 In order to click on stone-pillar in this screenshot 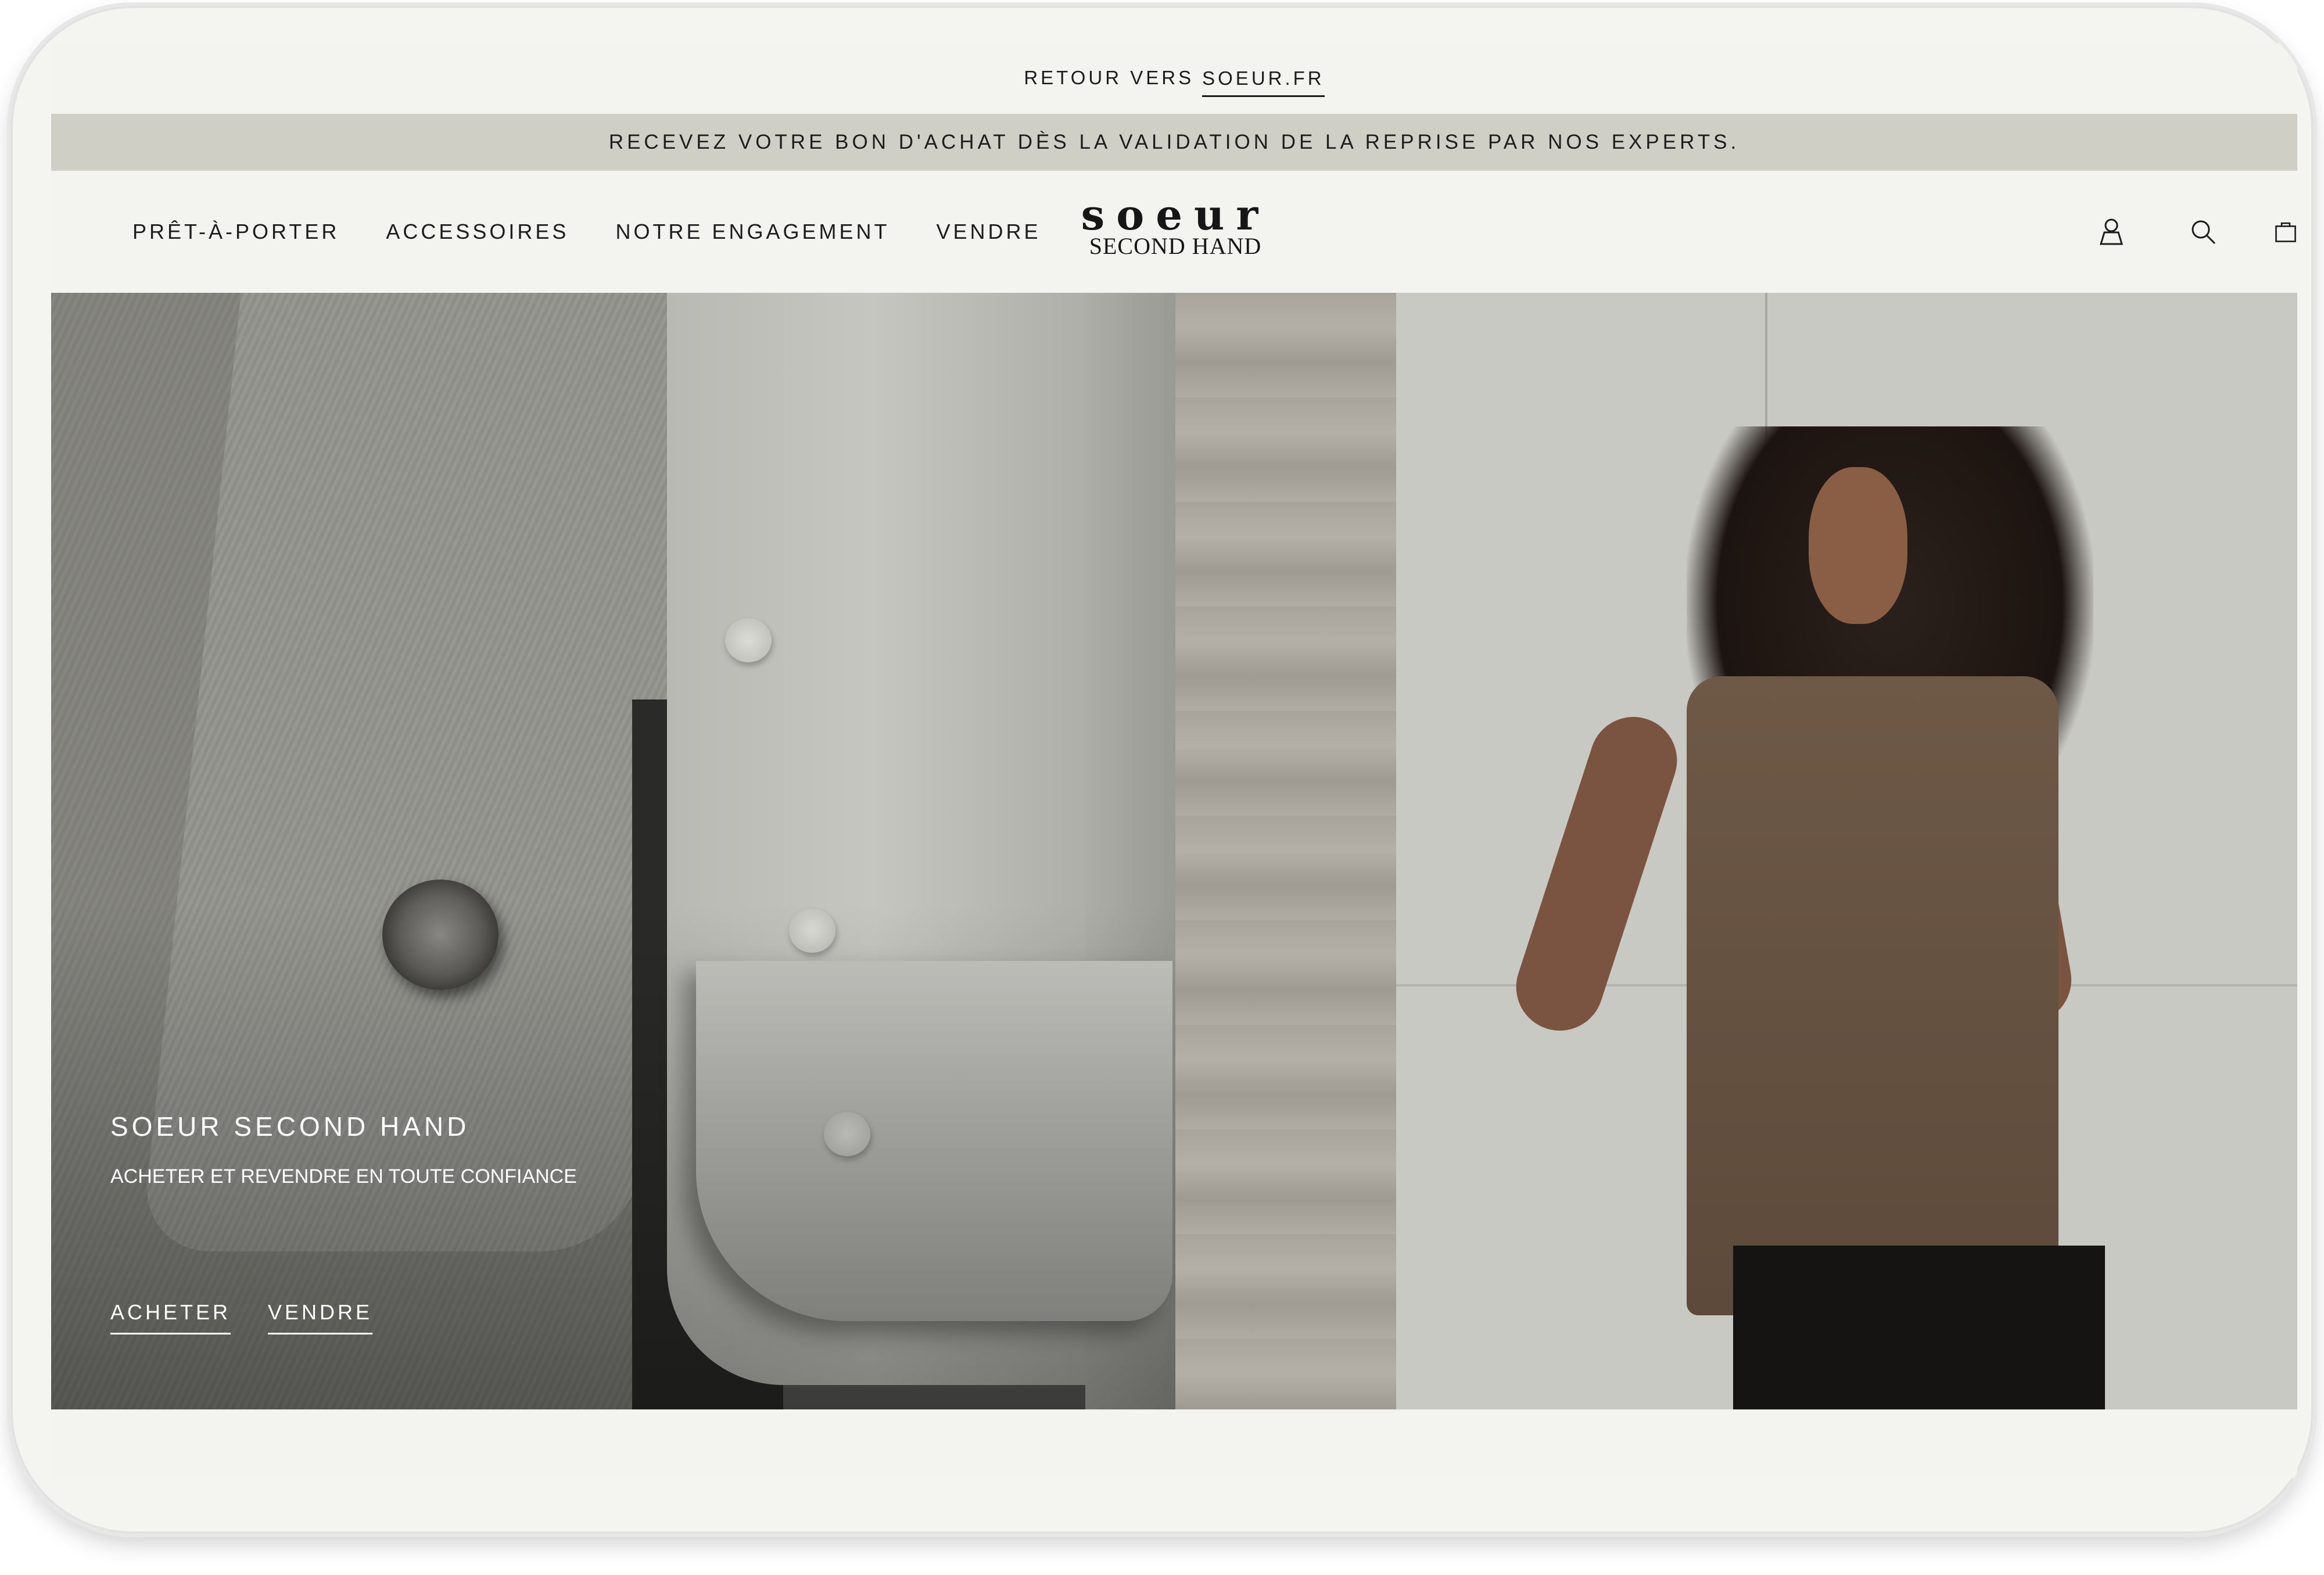, I will do `click(1285, 851)`.